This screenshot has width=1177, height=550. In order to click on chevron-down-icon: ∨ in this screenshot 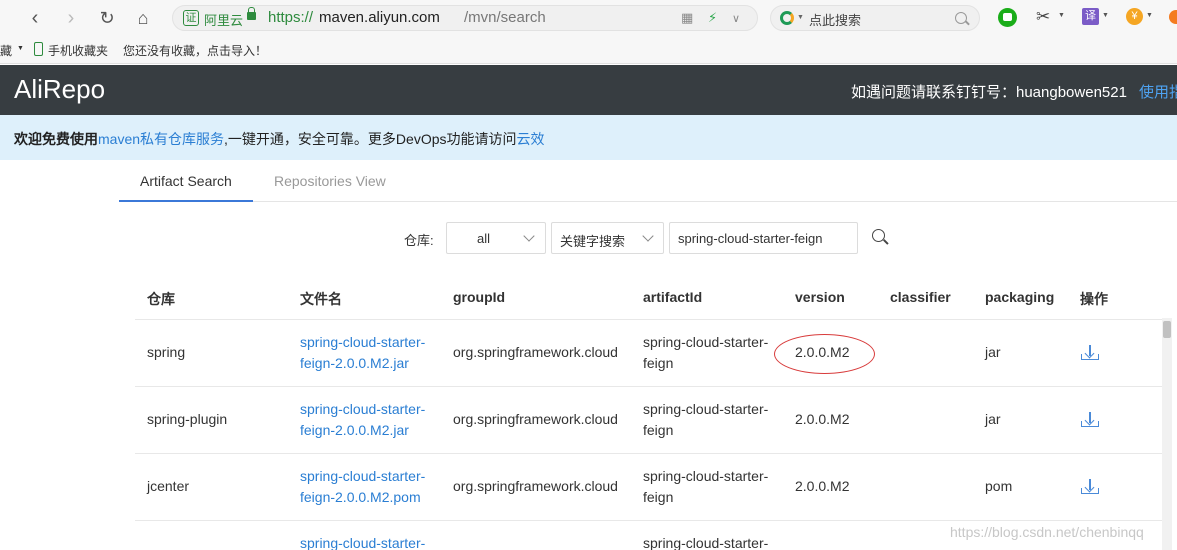, I will do `click(736, 18)`.